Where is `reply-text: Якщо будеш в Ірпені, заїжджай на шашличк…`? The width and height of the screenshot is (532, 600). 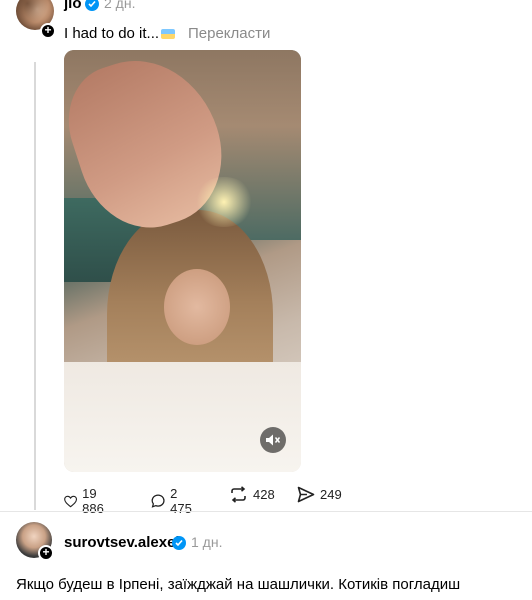 reply-text: Якщо будеш в Ірпені, заїжджай на шашличк… is located at coordinates (238, 584).